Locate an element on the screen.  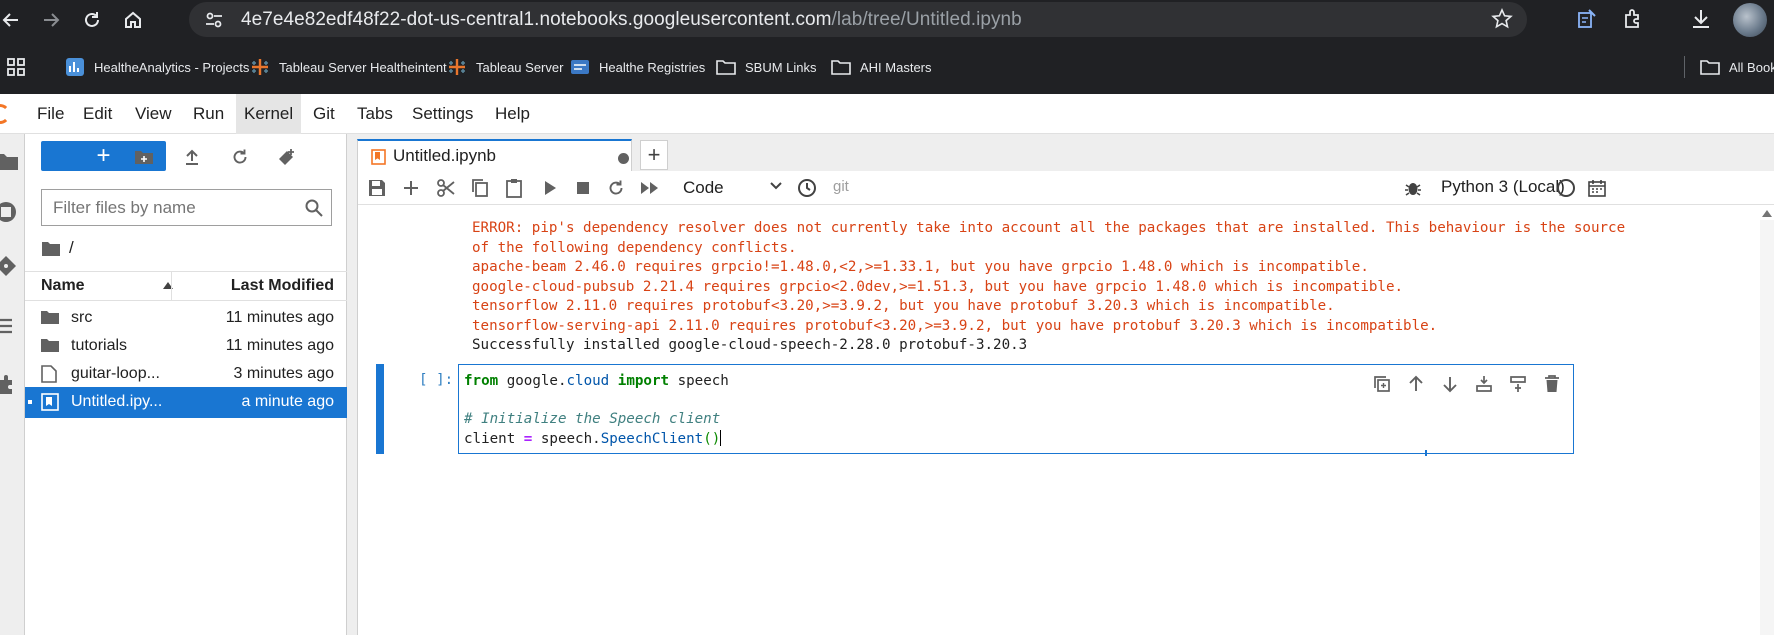
file-row-untitled-notebook: Untitled.ipy... a minute ago is located at coordinates (186, 402).